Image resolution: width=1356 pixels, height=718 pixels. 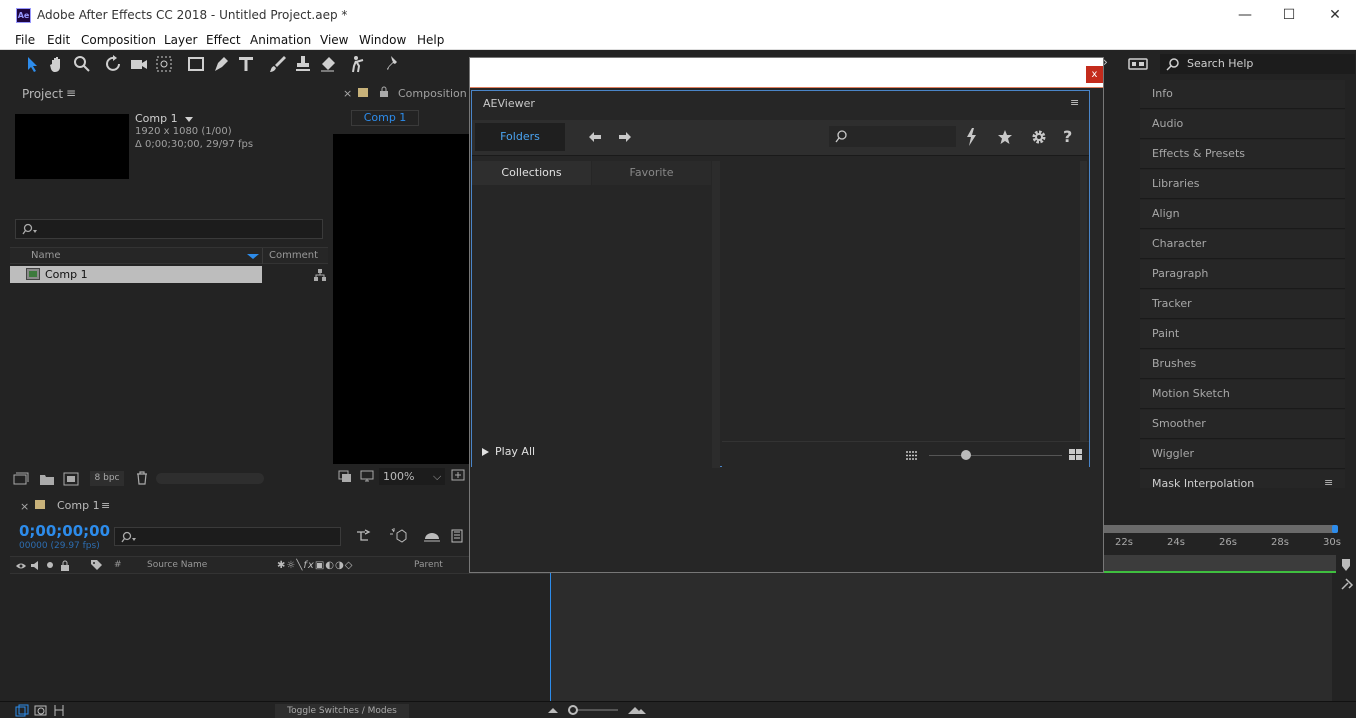 What do you see at coordinates (971, 137) in the screenshot?
I see `lightning-icon` at bounding box center [971, 137].